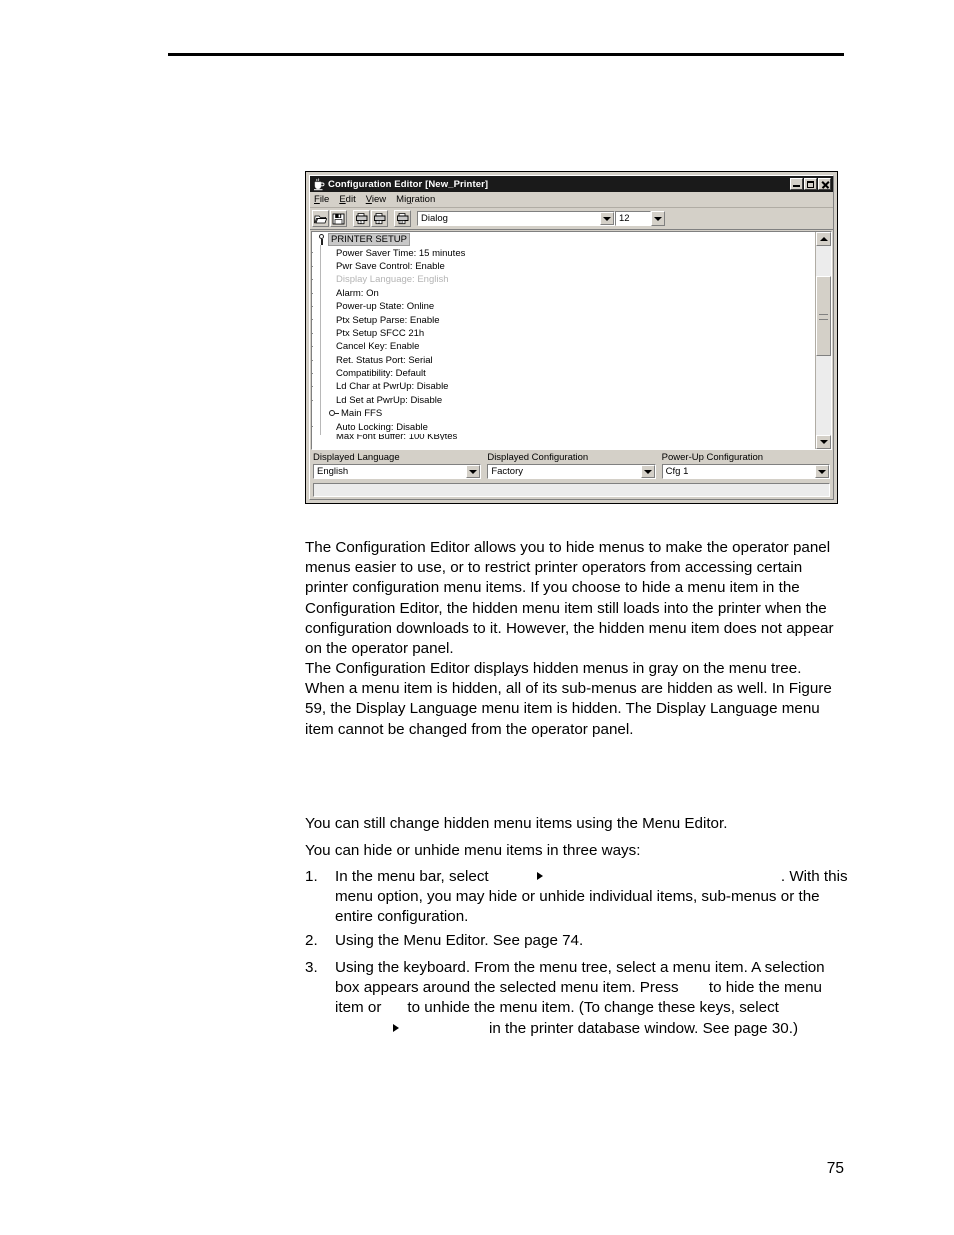 This screenshot has height=1235, width=954. I want to click on tree-node-label: Pwr Save Control: Enable, so click(390, 266).